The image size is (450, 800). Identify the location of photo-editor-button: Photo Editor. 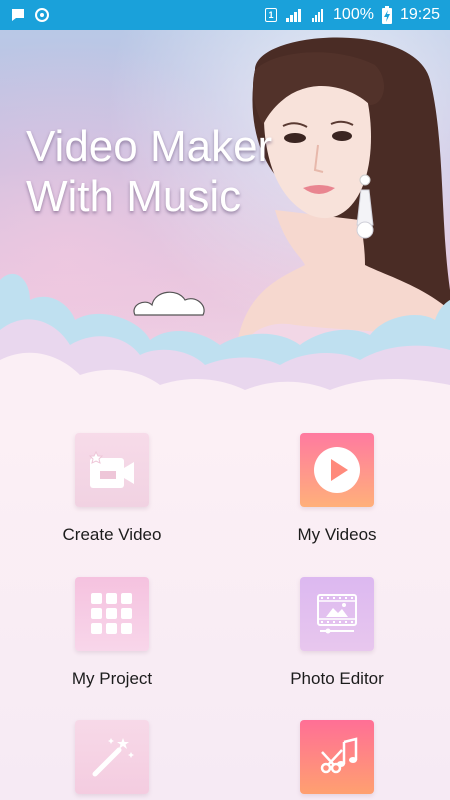
(337, 633).